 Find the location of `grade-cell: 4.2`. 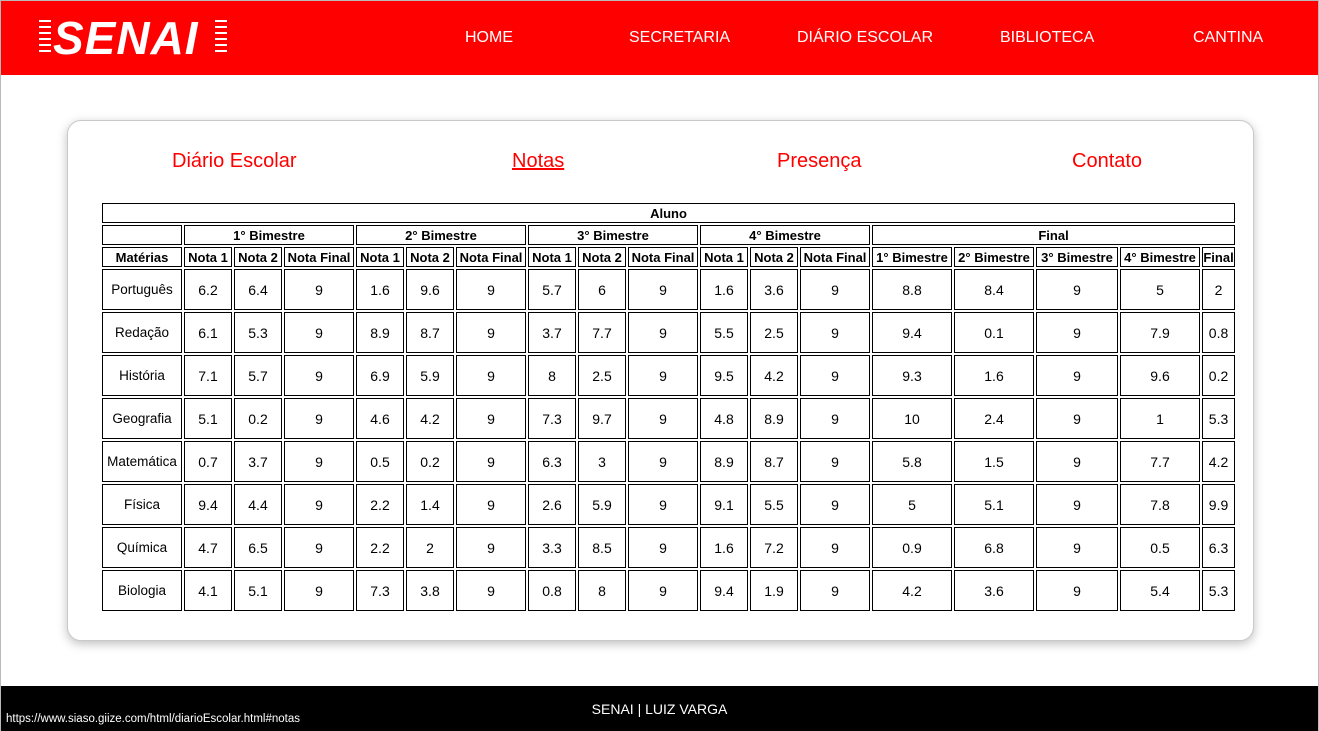

grade-cell: 4.2 is located at coordinates (430, 418).